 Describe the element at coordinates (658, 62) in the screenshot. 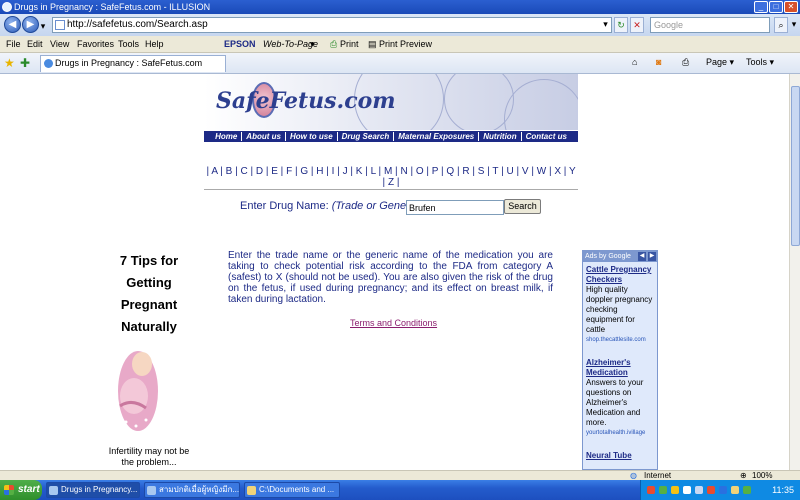

I see `feeds-icon: ◙` at that location.